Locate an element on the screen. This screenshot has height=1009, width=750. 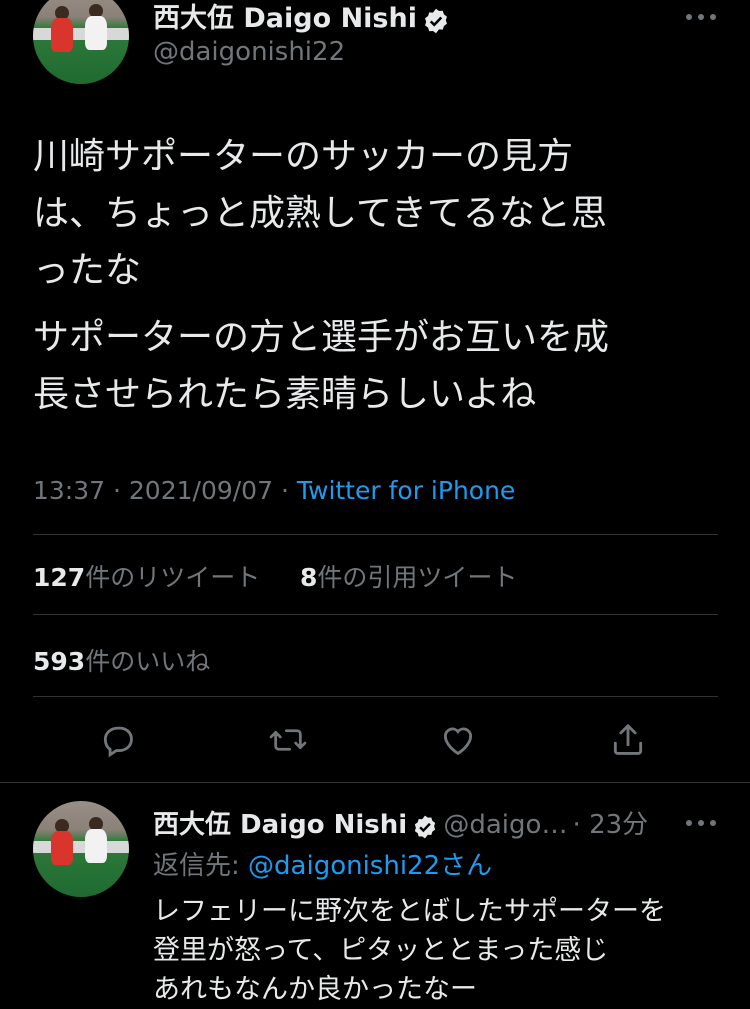
quote-stat: 8件の引用ツイート is located at coordinates (408, 576).